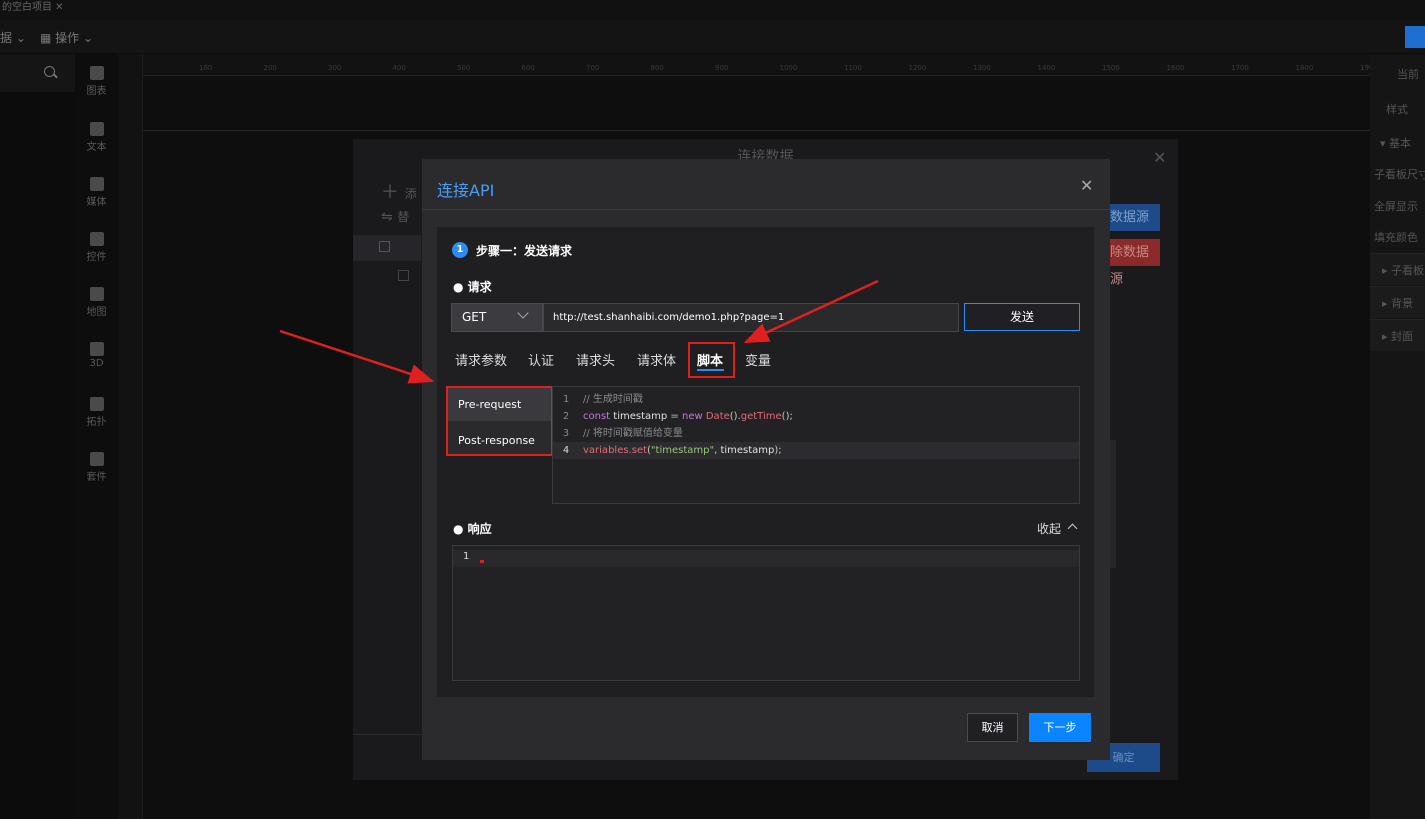 The width and height of the screenshot is (1425, 819). I want to click on arrow-to-script-types, so click(357, 356).